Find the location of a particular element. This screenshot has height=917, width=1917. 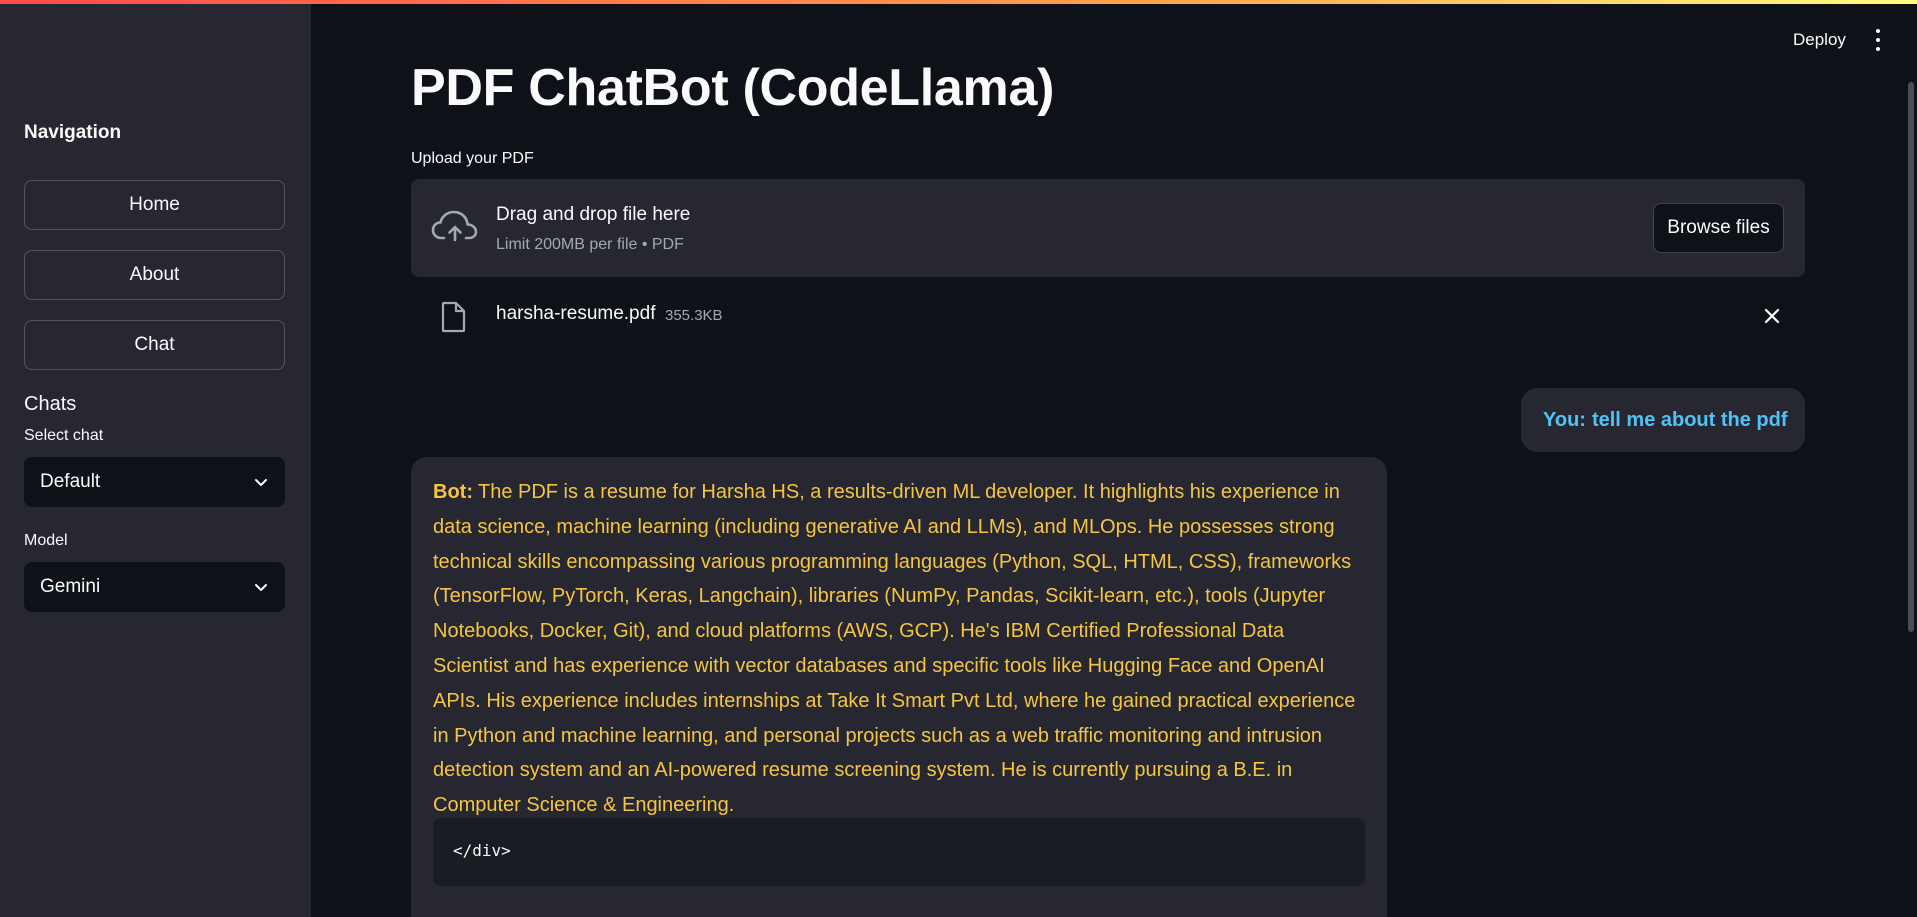

cloud-upload-icon is located at coordinates (454, 226).